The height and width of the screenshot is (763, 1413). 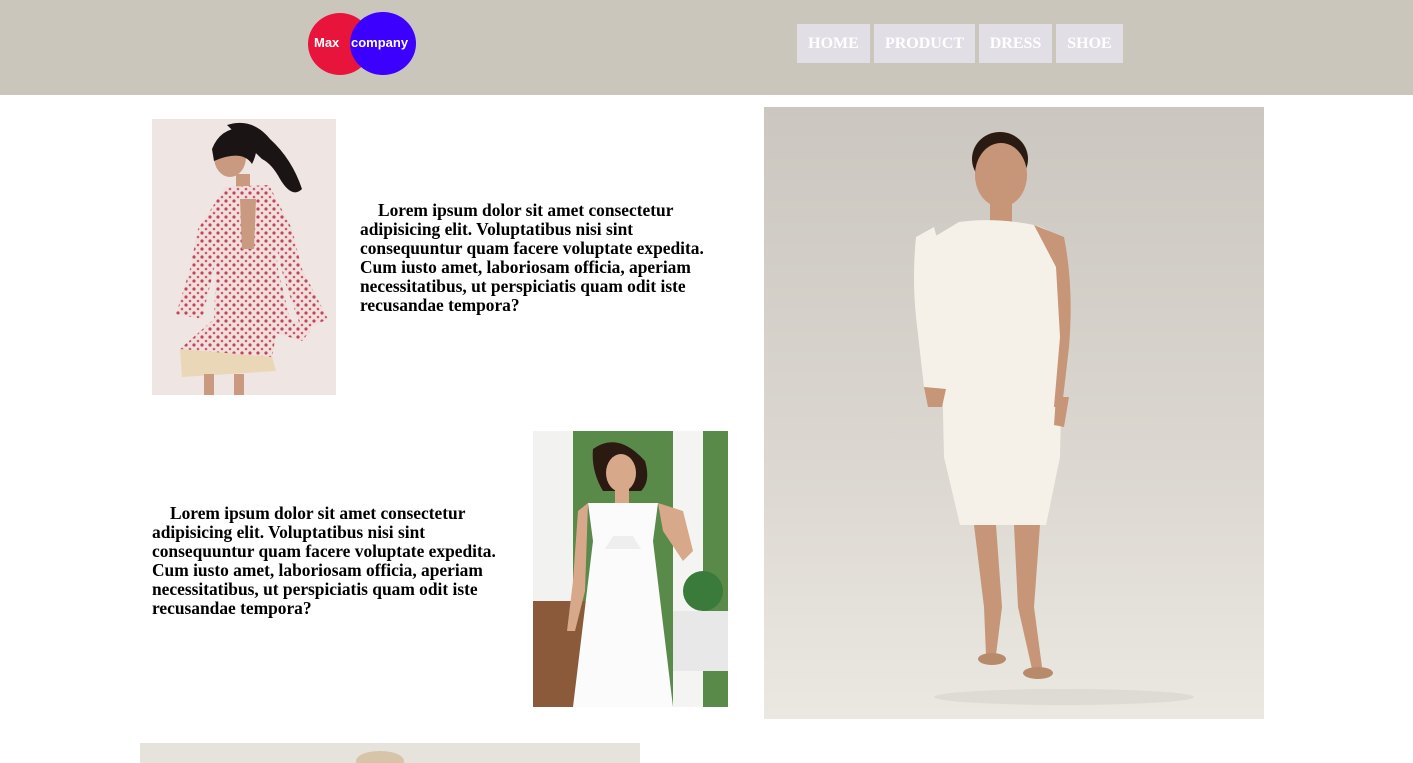 I want to click on white-tie-dress-photo, so click(x=630, y=569).